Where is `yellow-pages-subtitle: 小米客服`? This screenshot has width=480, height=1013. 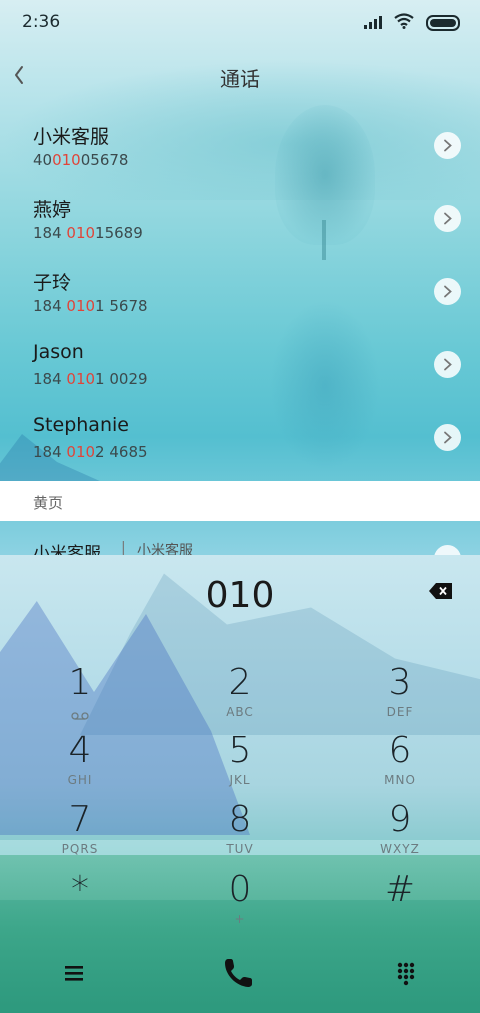
yellow-pages-subtitle: 小米客服 is located at coordinates (165, 549).